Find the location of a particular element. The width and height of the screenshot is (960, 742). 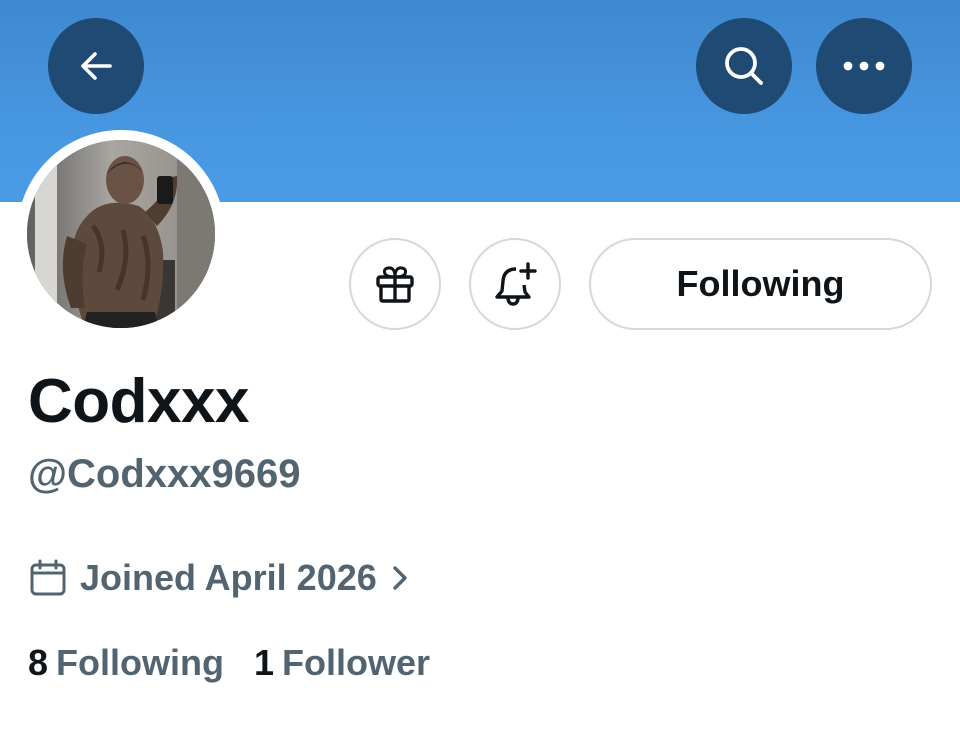

arrow-left-icon is located at coordinates (96, 66).